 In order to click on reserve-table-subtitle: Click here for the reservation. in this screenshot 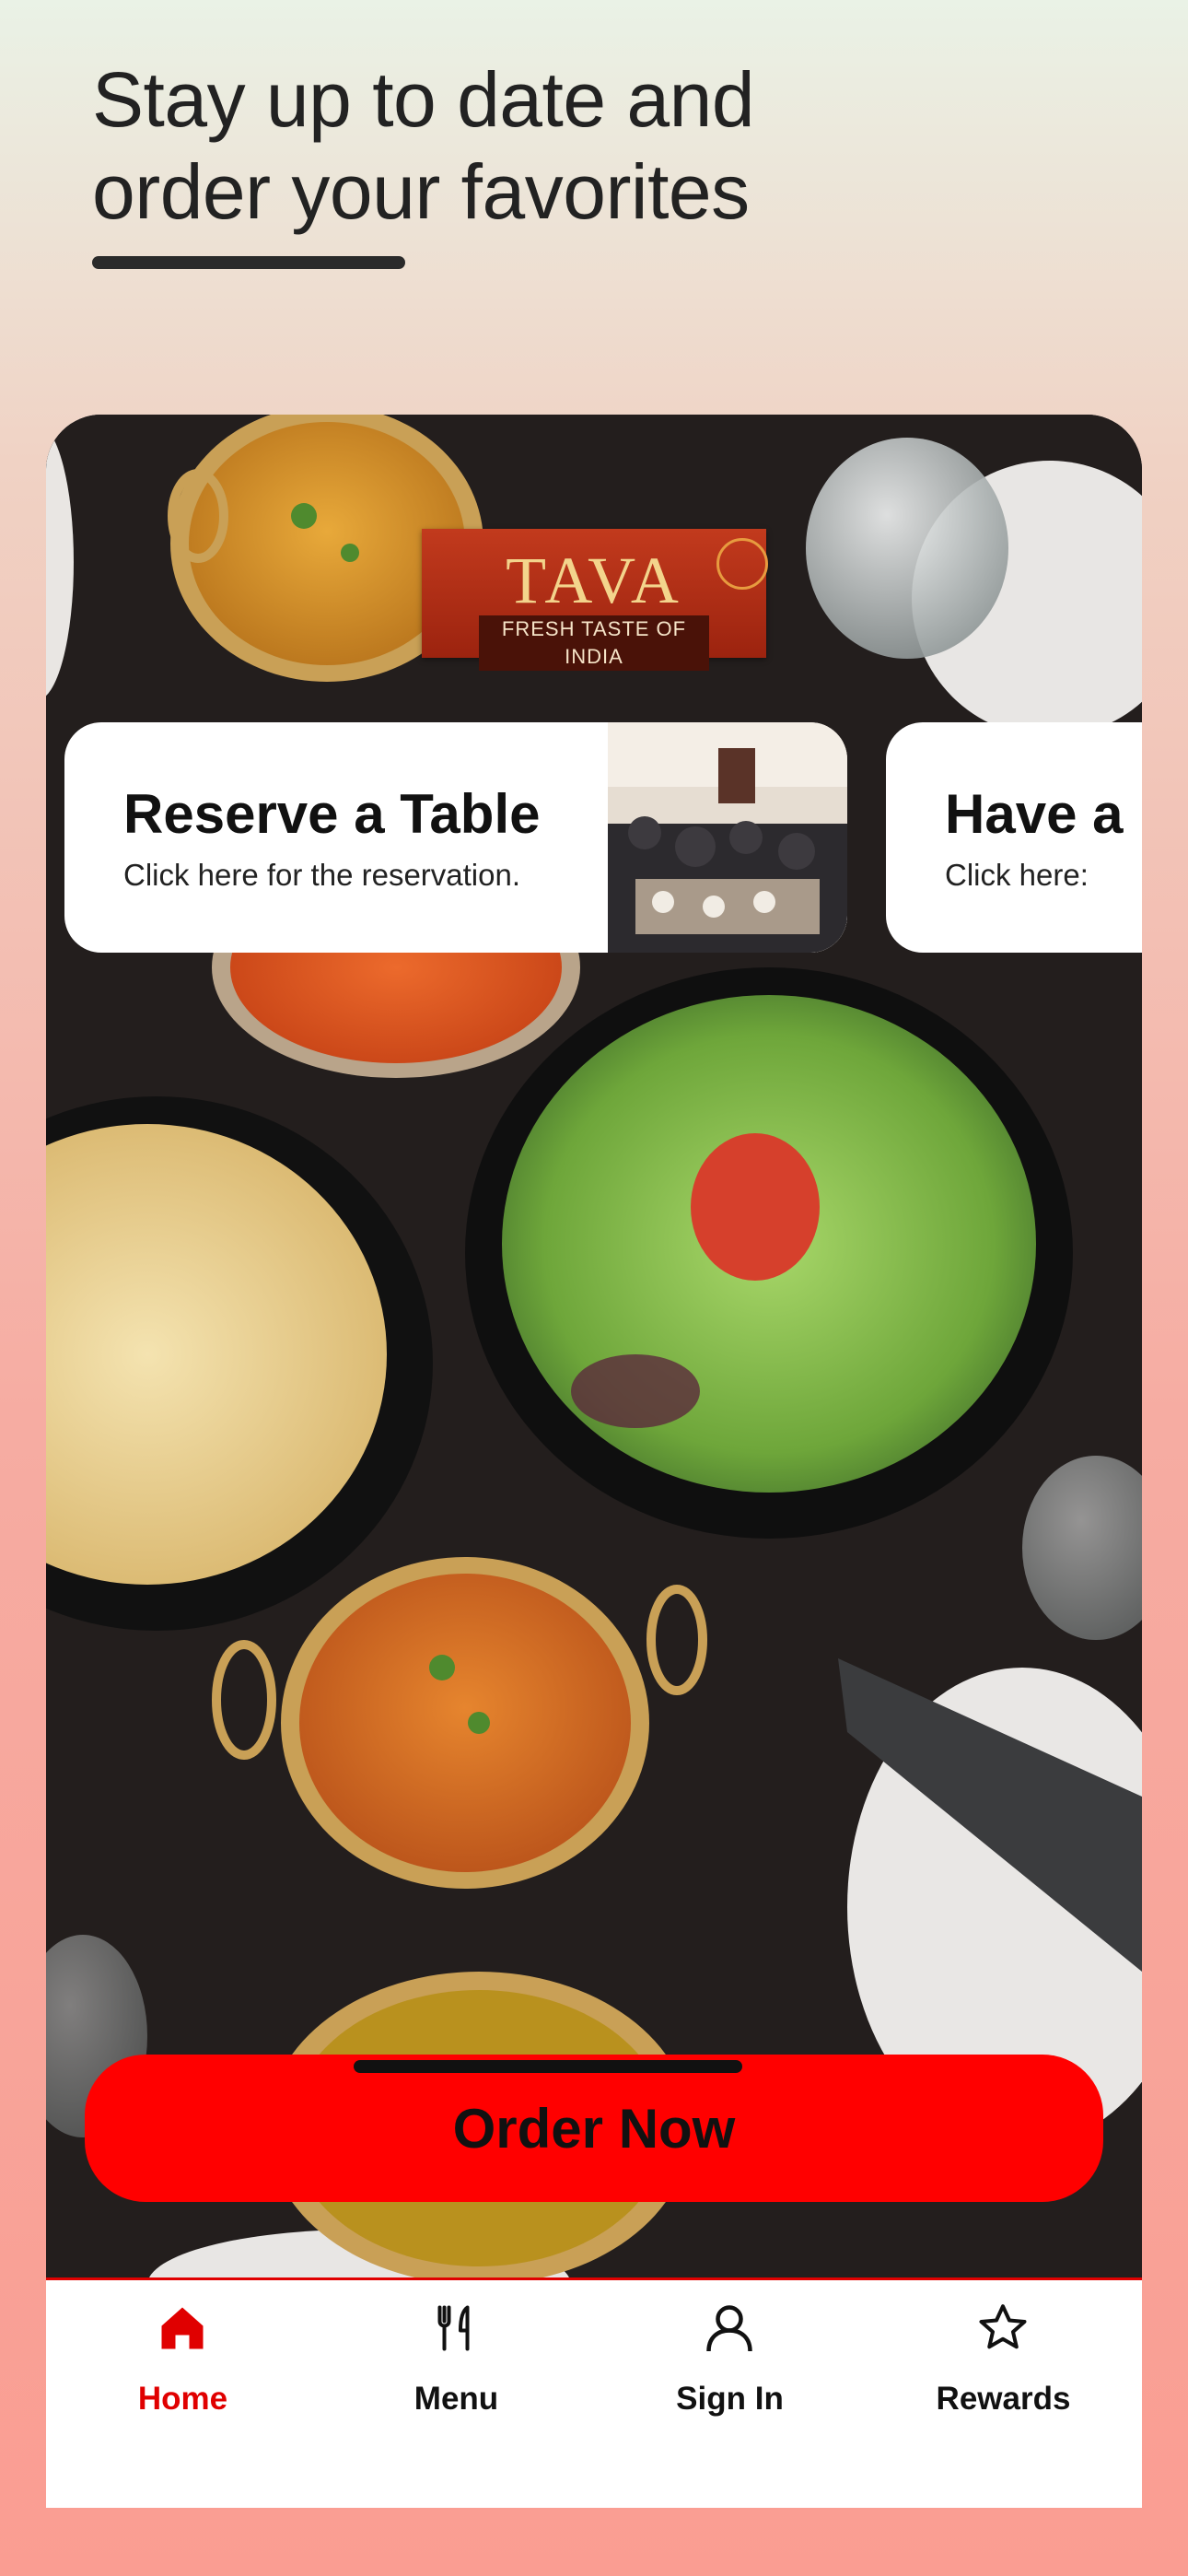, I will do `click(322, 875)`.